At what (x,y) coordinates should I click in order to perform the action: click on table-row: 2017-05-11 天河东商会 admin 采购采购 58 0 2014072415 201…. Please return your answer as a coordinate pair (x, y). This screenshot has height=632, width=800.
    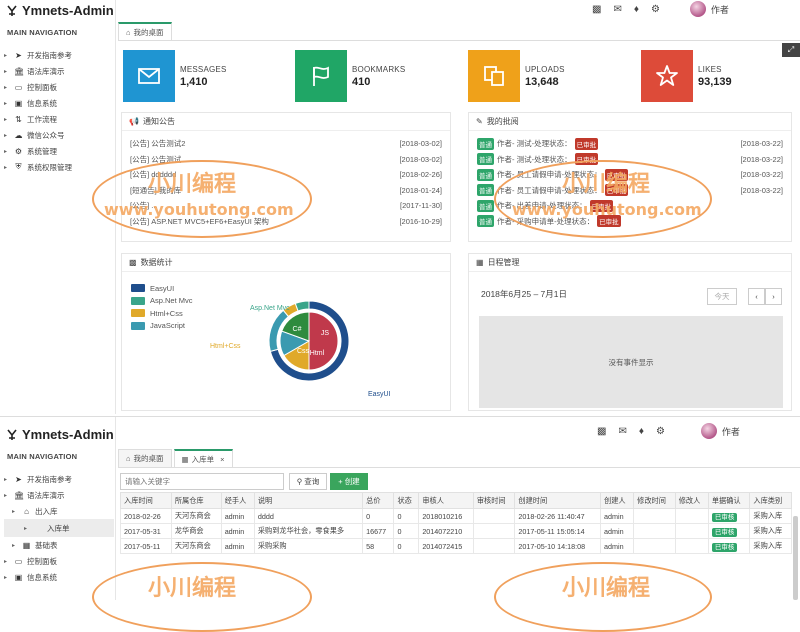
    Looking at the image, I should click on (456, 546).